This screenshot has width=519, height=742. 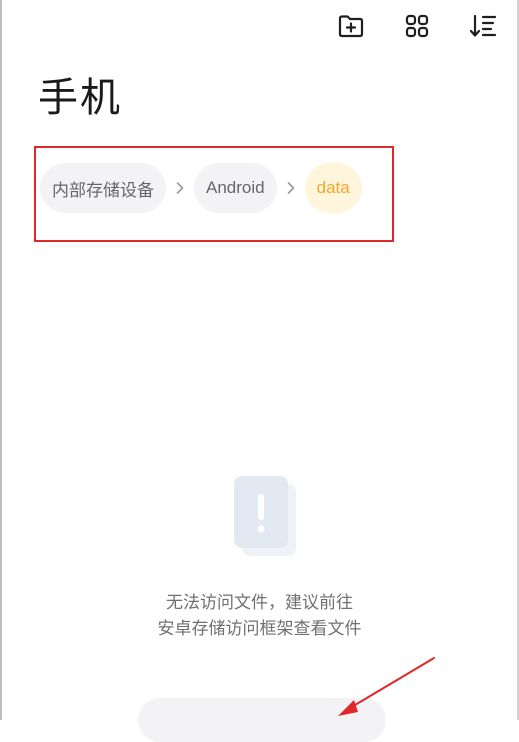 I want to click on new-folder-button, so click(x=351, y=26).